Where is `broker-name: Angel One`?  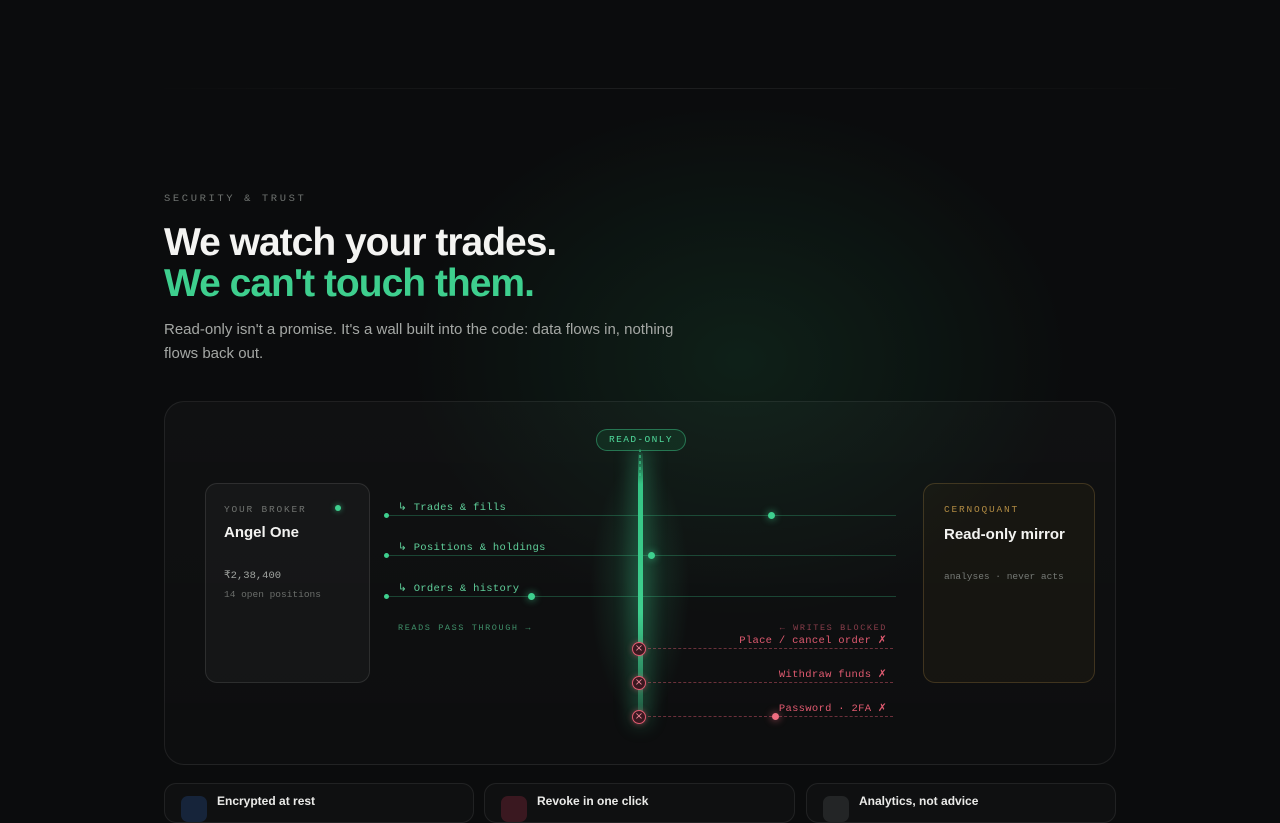 broker-name: Angel One is located at coordinates (262, 532).